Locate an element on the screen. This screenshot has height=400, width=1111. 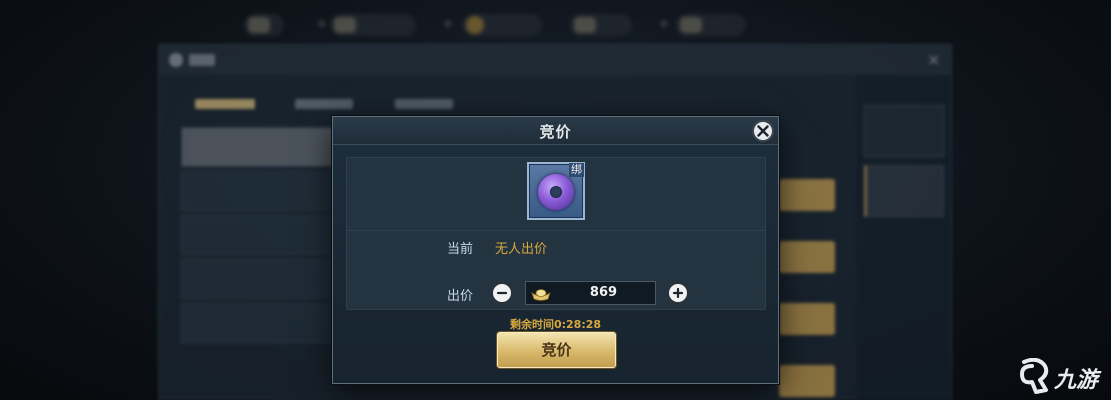
category-list is located at coordinates (261, 237).